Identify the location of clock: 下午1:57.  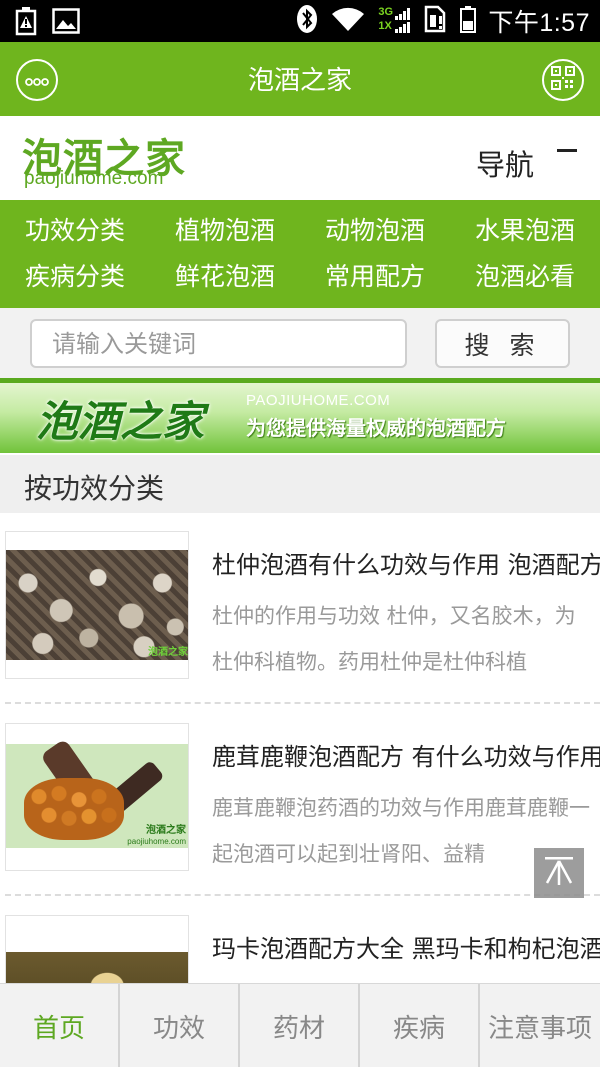
(539, 23).